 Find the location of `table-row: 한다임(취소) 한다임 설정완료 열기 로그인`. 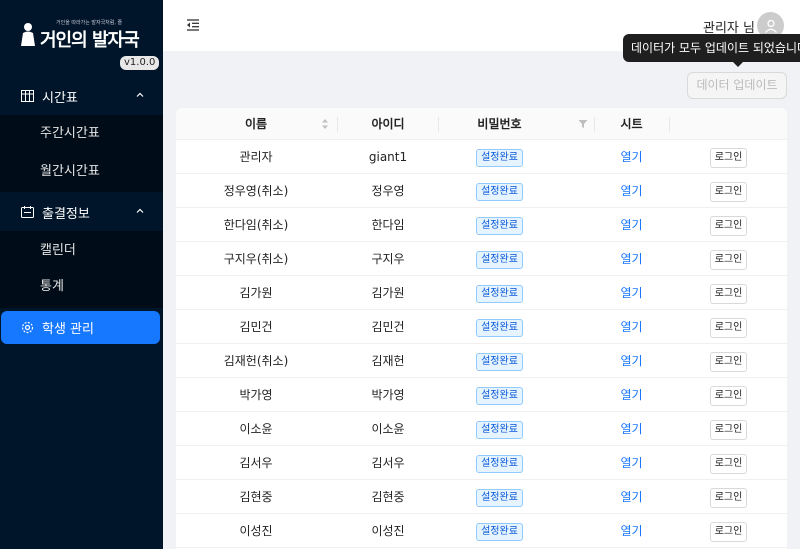

table-row: 한다임(취소) 한다임 설정완료 열기 로그인 is located at coordinates (481, 225).